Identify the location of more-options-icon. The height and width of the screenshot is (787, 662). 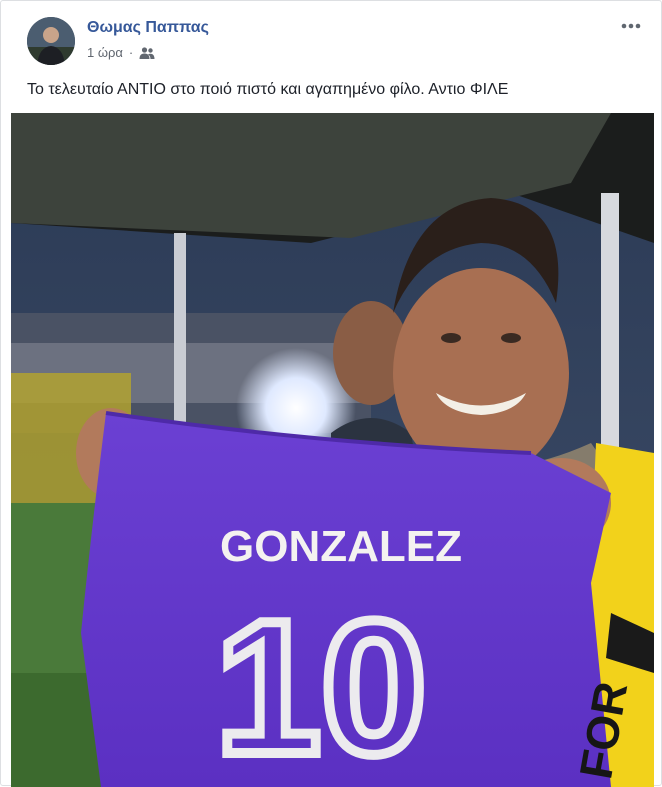
(631, 25).